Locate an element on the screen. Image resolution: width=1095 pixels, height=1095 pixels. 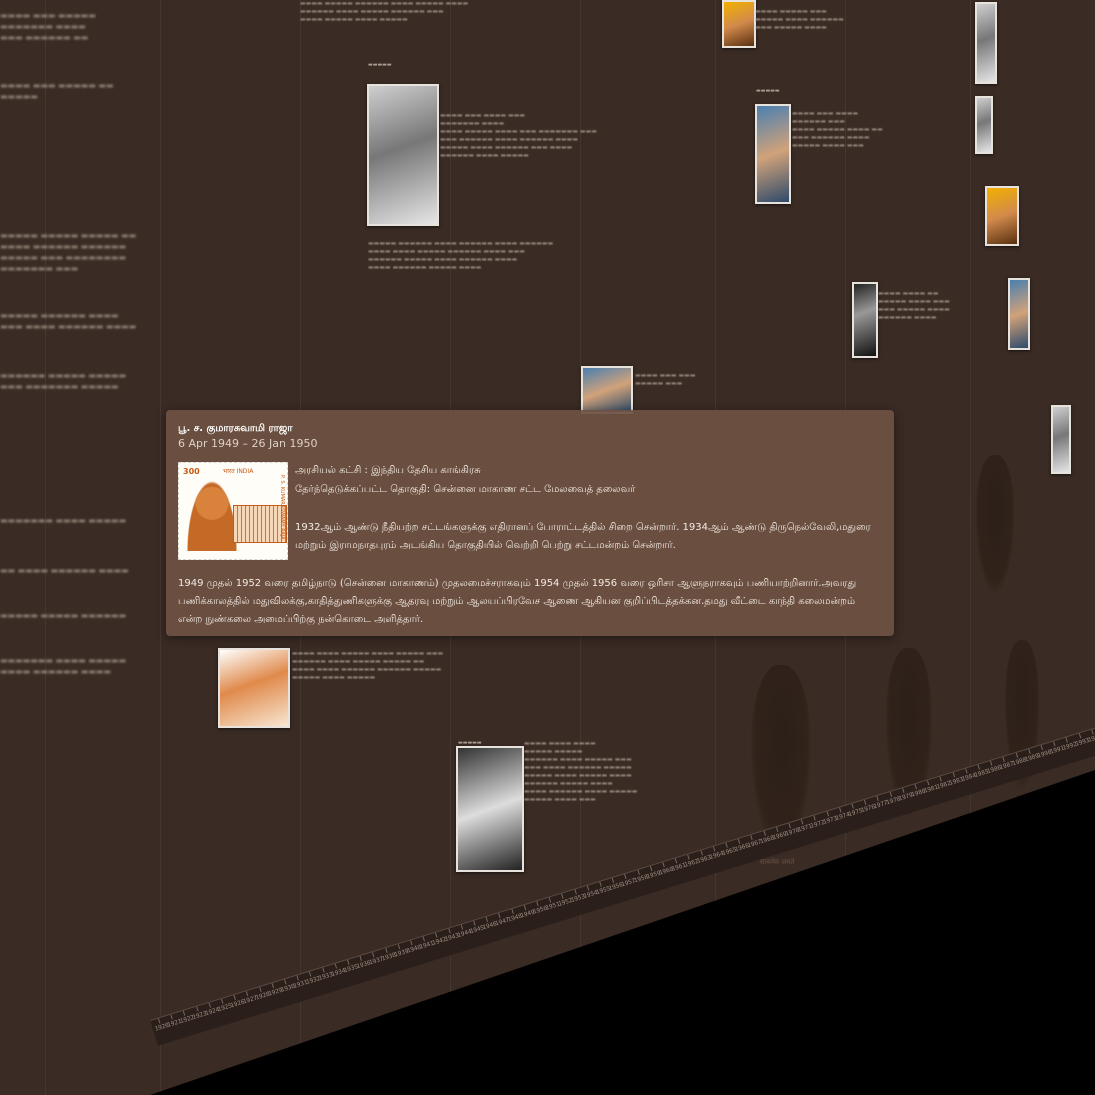
popup-term-dates: 6 Apr 1949 – 26 Jan 1950 is located at coordinates (248, 443).